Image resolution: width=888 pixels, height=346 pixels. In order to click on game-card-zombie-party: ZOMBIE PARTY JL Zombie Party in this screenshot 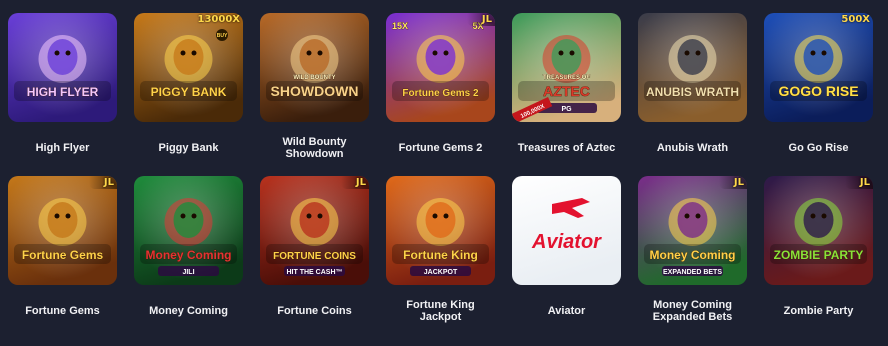, I will do `click(818, 257)`.